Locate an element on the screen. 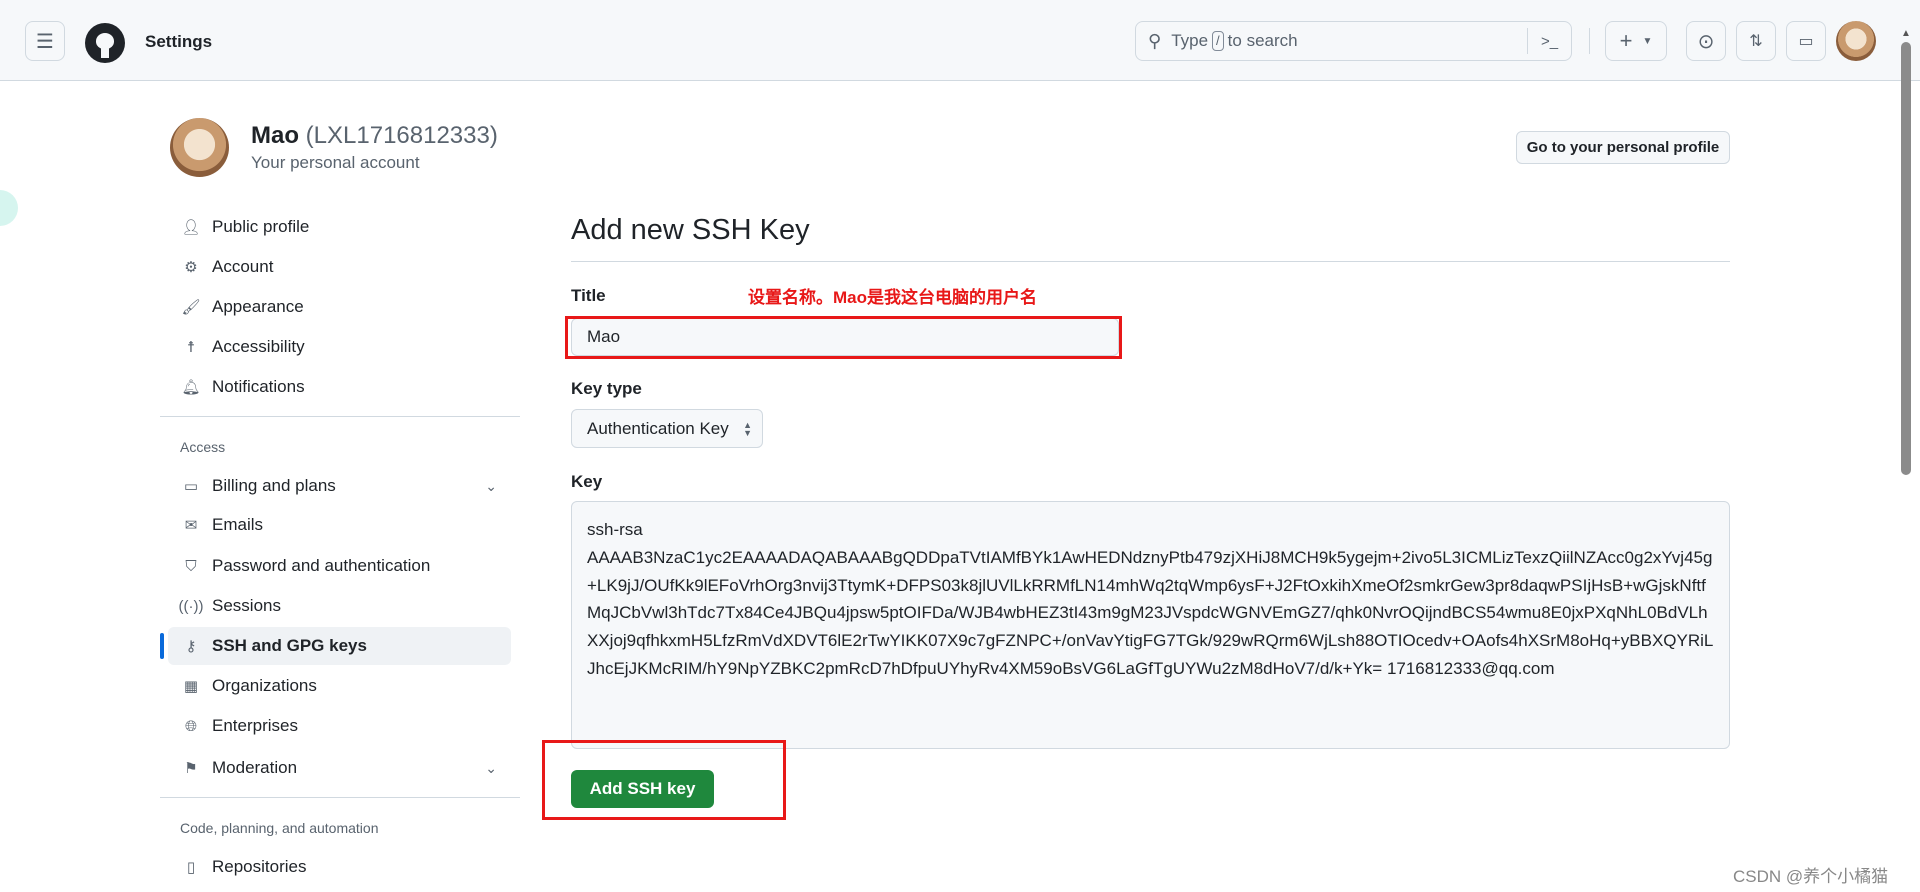 The width and height of the screenshot is (1920, 892). search-icon: ⚲ is located at coordinates (1155, 40).